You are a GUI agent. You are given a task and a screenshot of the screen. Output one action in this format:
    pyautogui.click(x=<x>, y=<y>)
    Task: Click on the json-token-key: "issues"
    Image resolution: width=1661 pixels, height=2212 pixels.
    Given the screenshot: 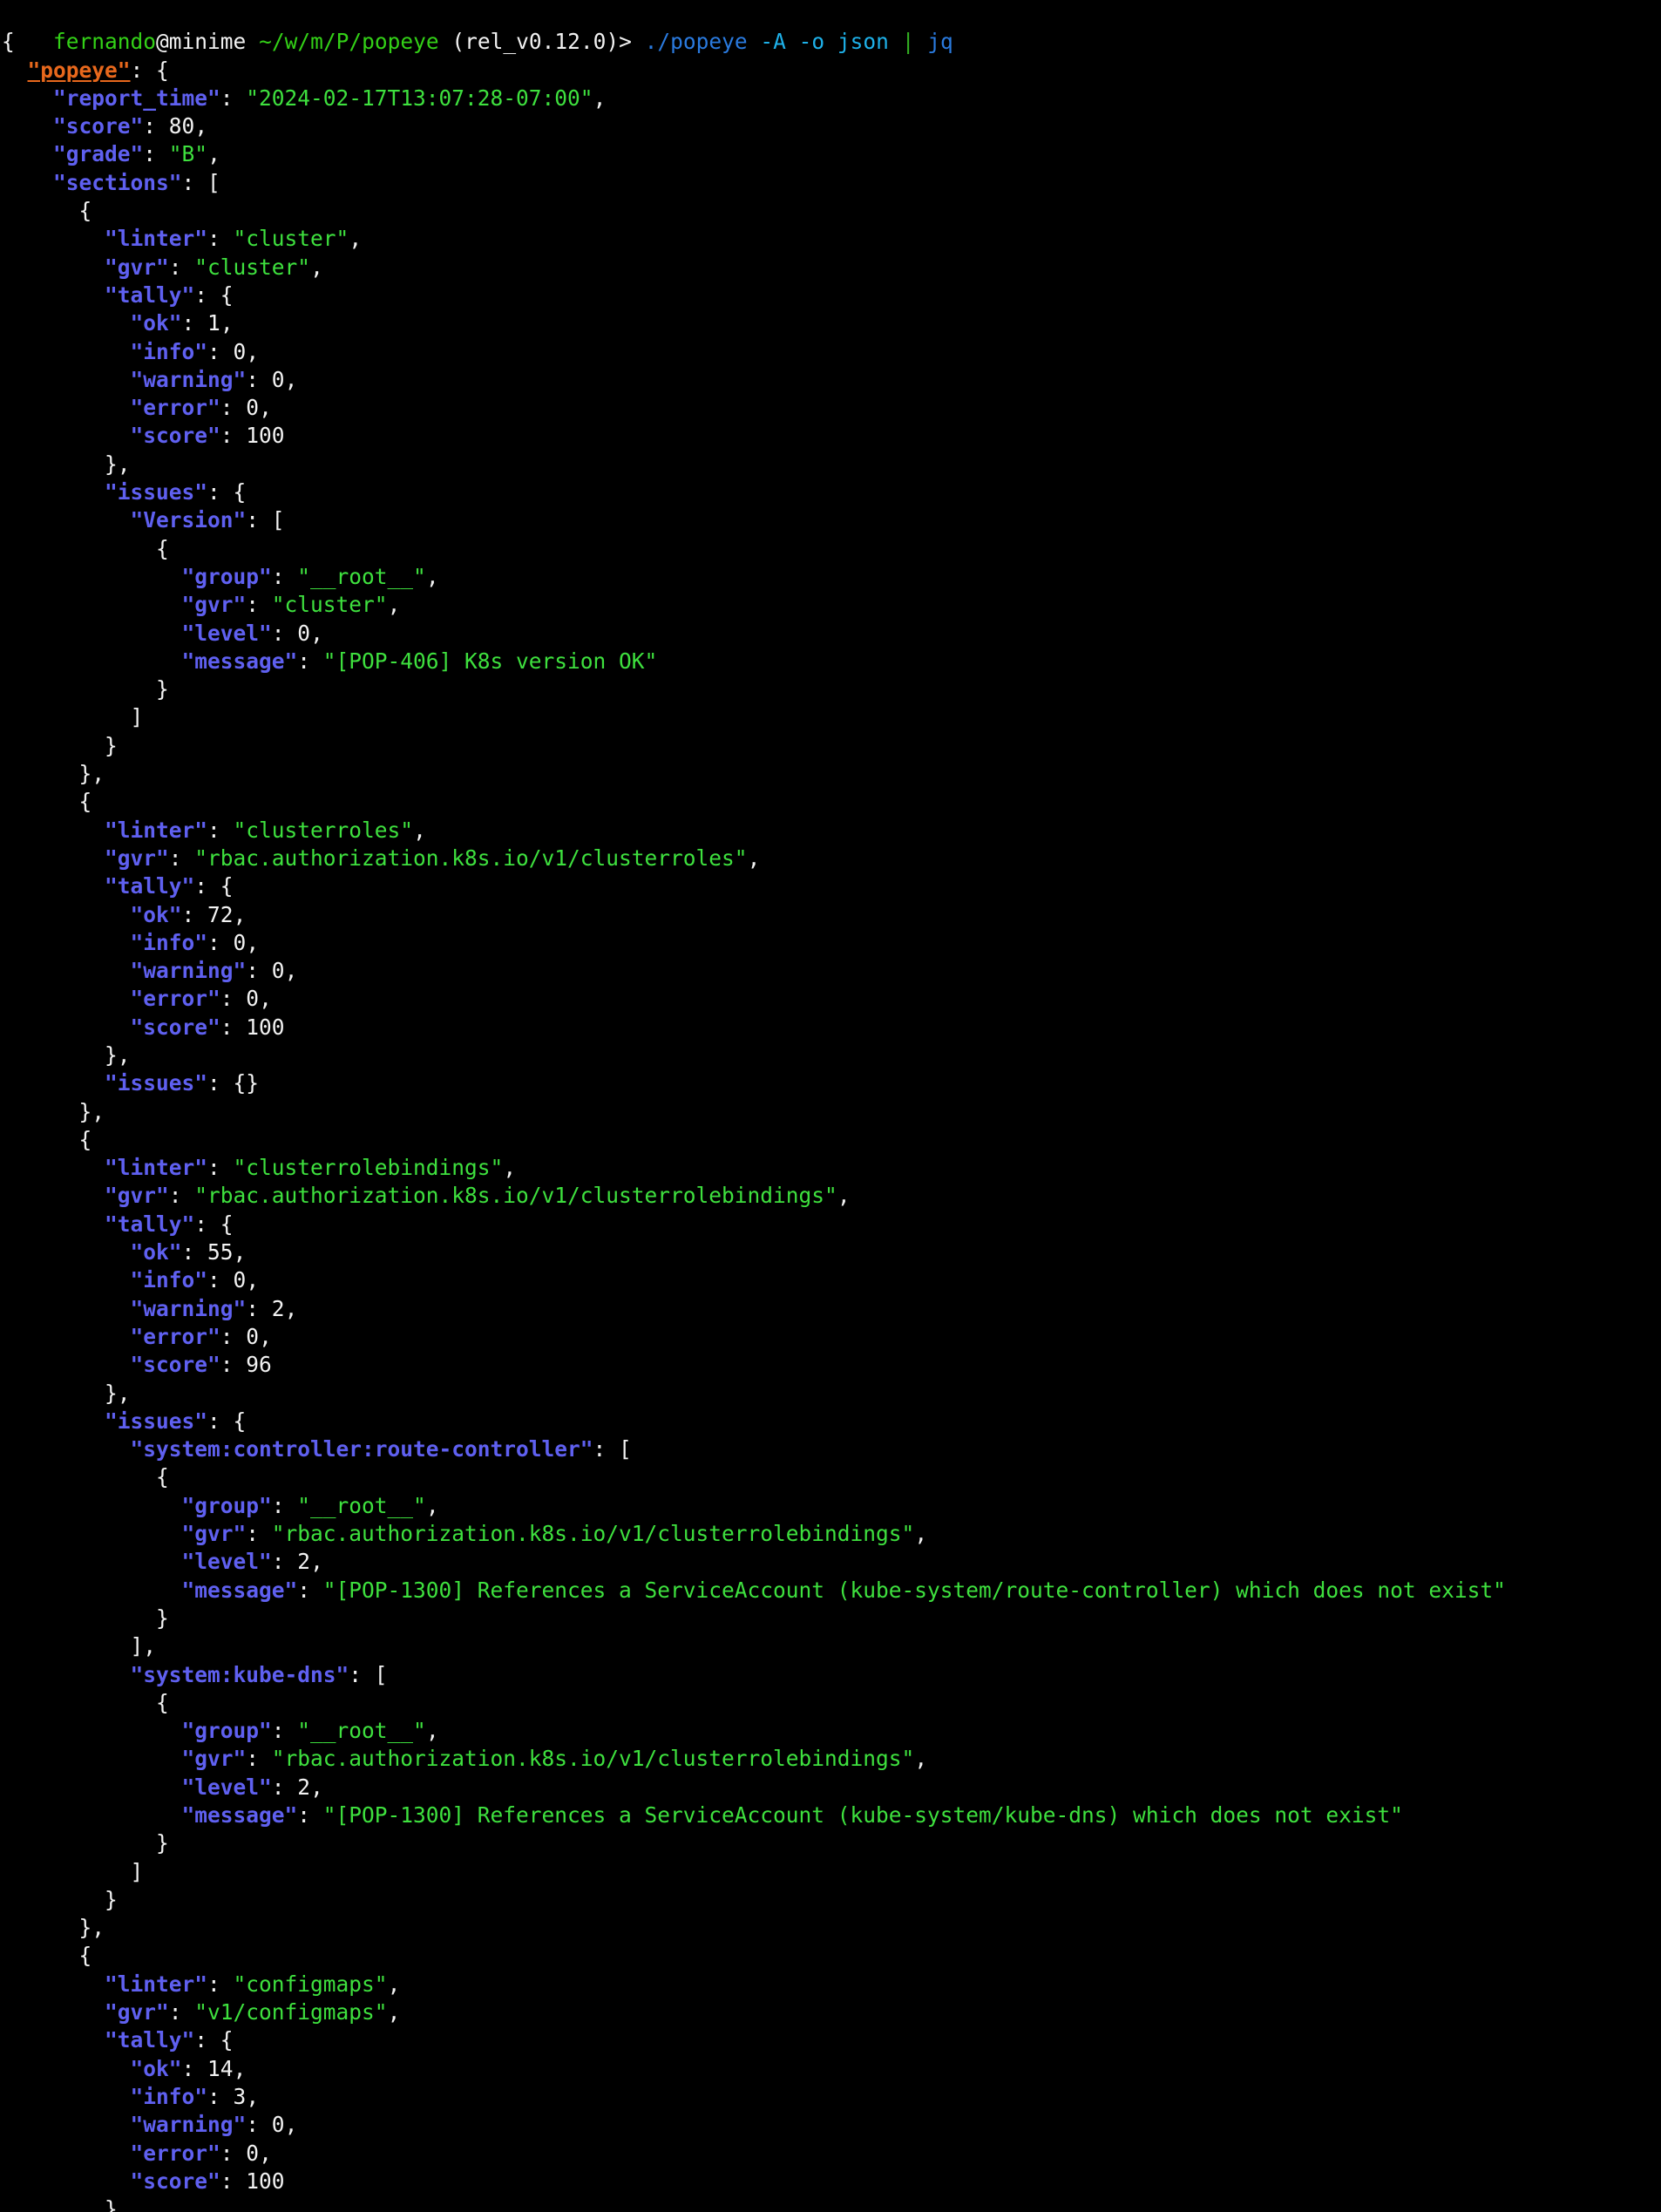 What is the action you would take?
    pyautogui.click(x=156, y=492)
    